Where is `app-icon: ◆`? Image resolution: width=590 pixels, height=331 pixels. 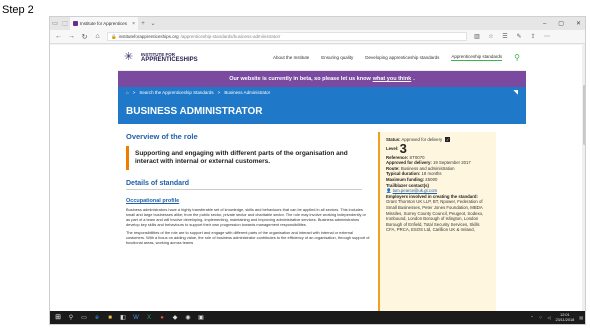 app-icon: ◆ is located at coordinates (175, 318).